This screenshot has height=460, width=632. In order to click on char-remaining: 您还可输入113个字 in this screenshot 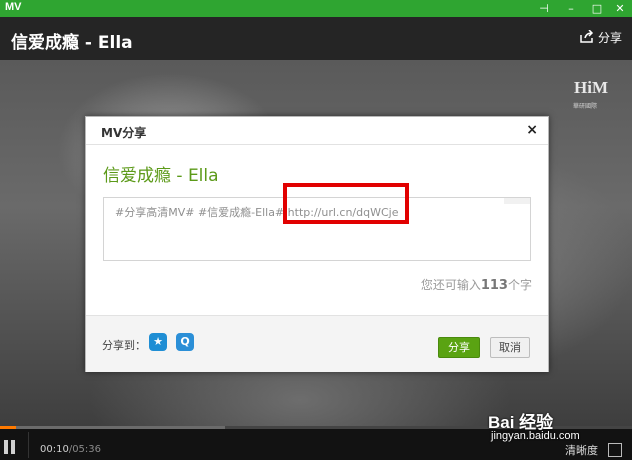, I will do `click(476, 285)`.